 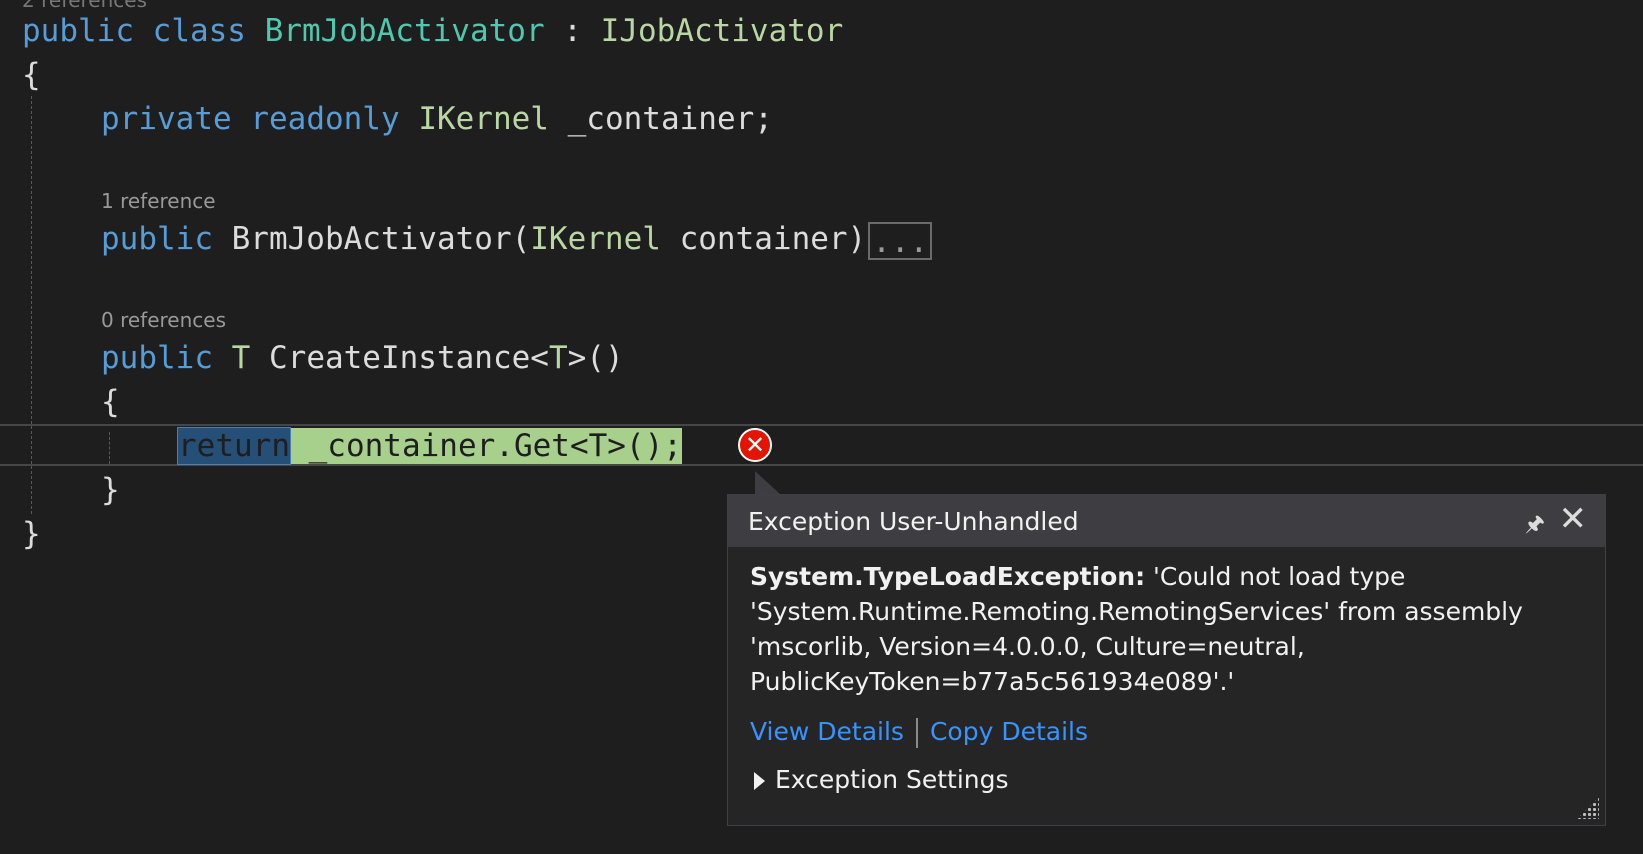 I want to click on param-type: IKernel, so click(x=595, y=239).